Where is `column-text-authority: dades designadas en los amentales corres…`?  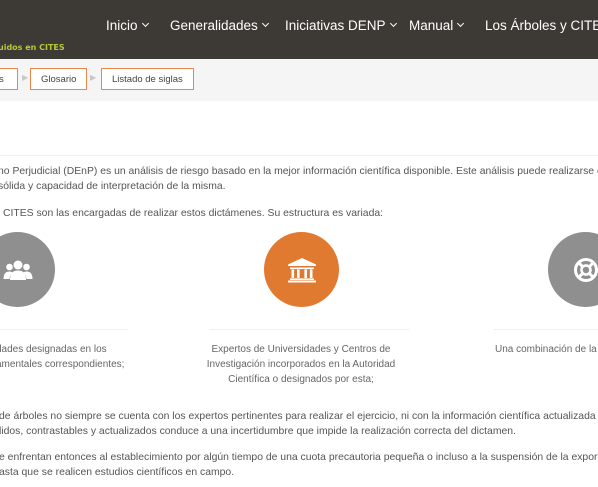 column-text-authority: dades designadas en los amentales corres… is located at coordinates (62, 357).